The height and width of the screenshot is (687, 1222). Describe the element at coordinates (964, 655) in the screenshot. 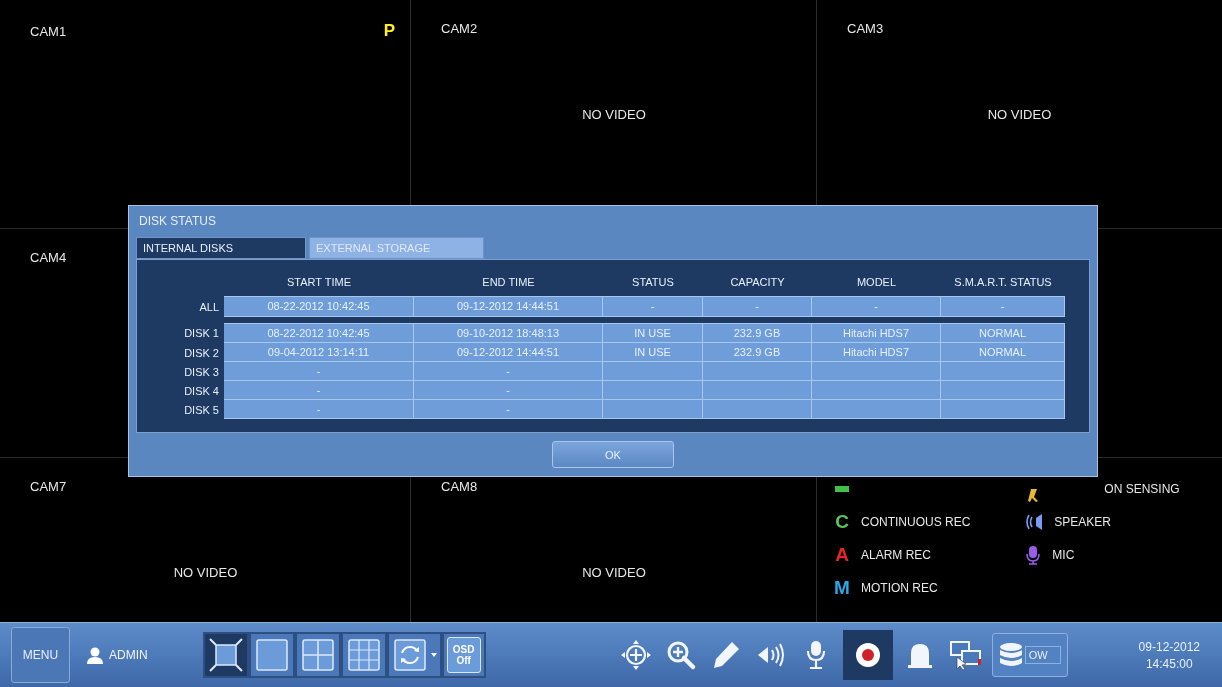

I see `monitors-icon` at that location.